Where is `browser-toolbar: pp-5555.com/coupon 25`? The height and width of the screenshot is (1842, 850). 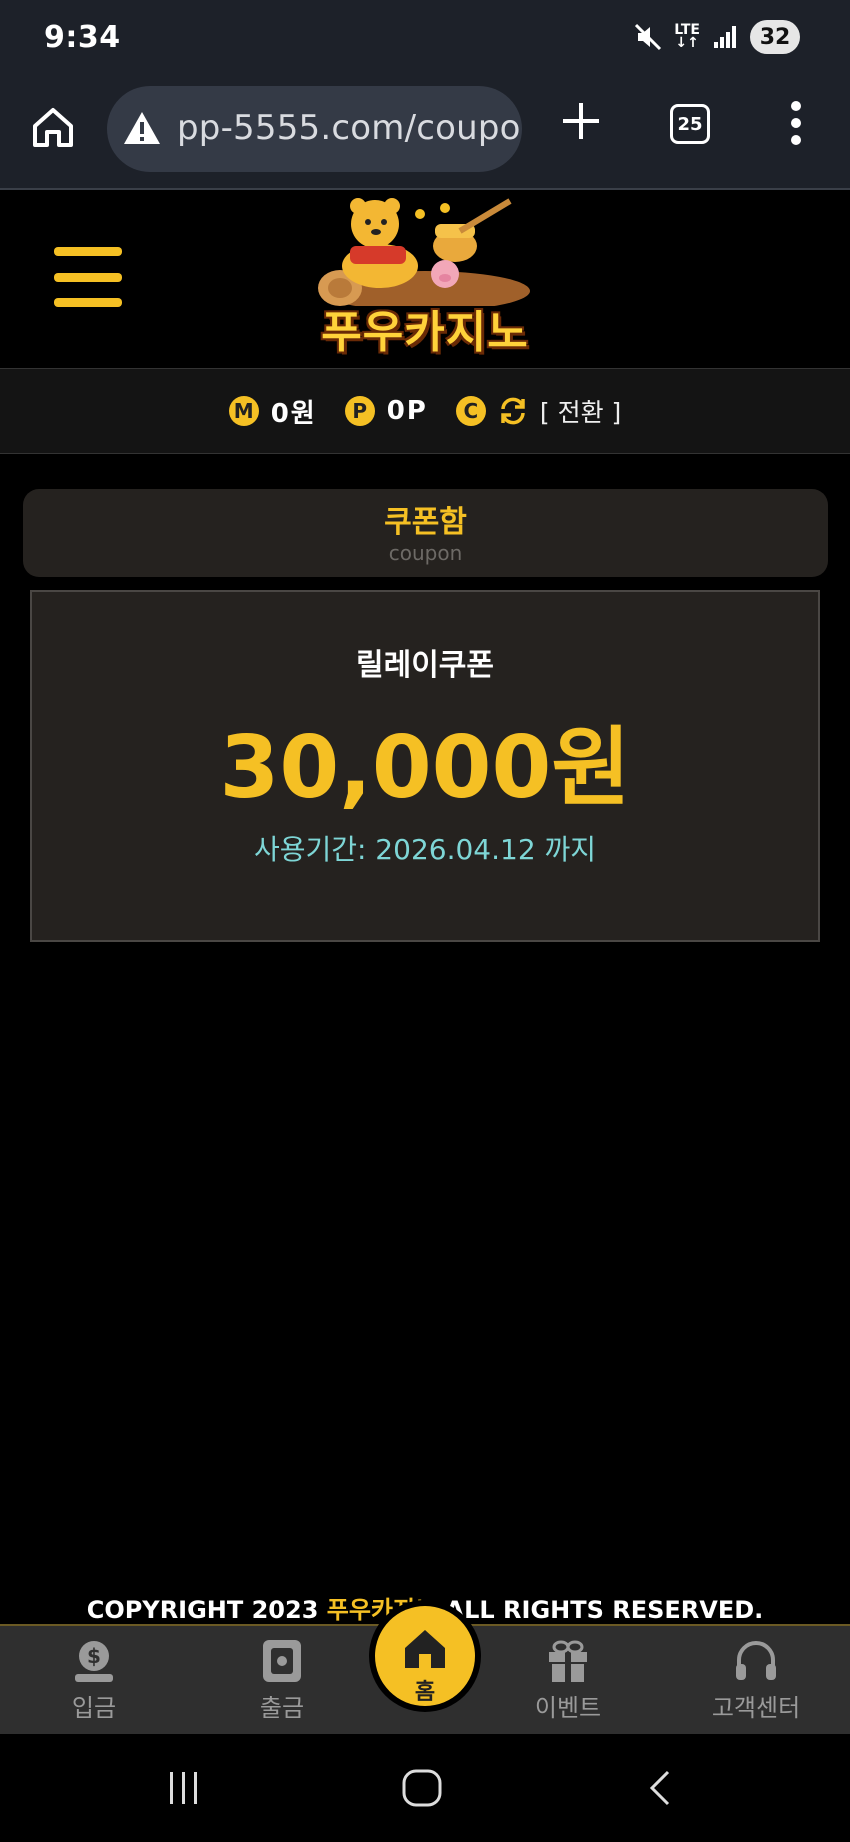 browser-toolbar: pp-5555.com/coupon 25 is located at coordinates (425, 135).